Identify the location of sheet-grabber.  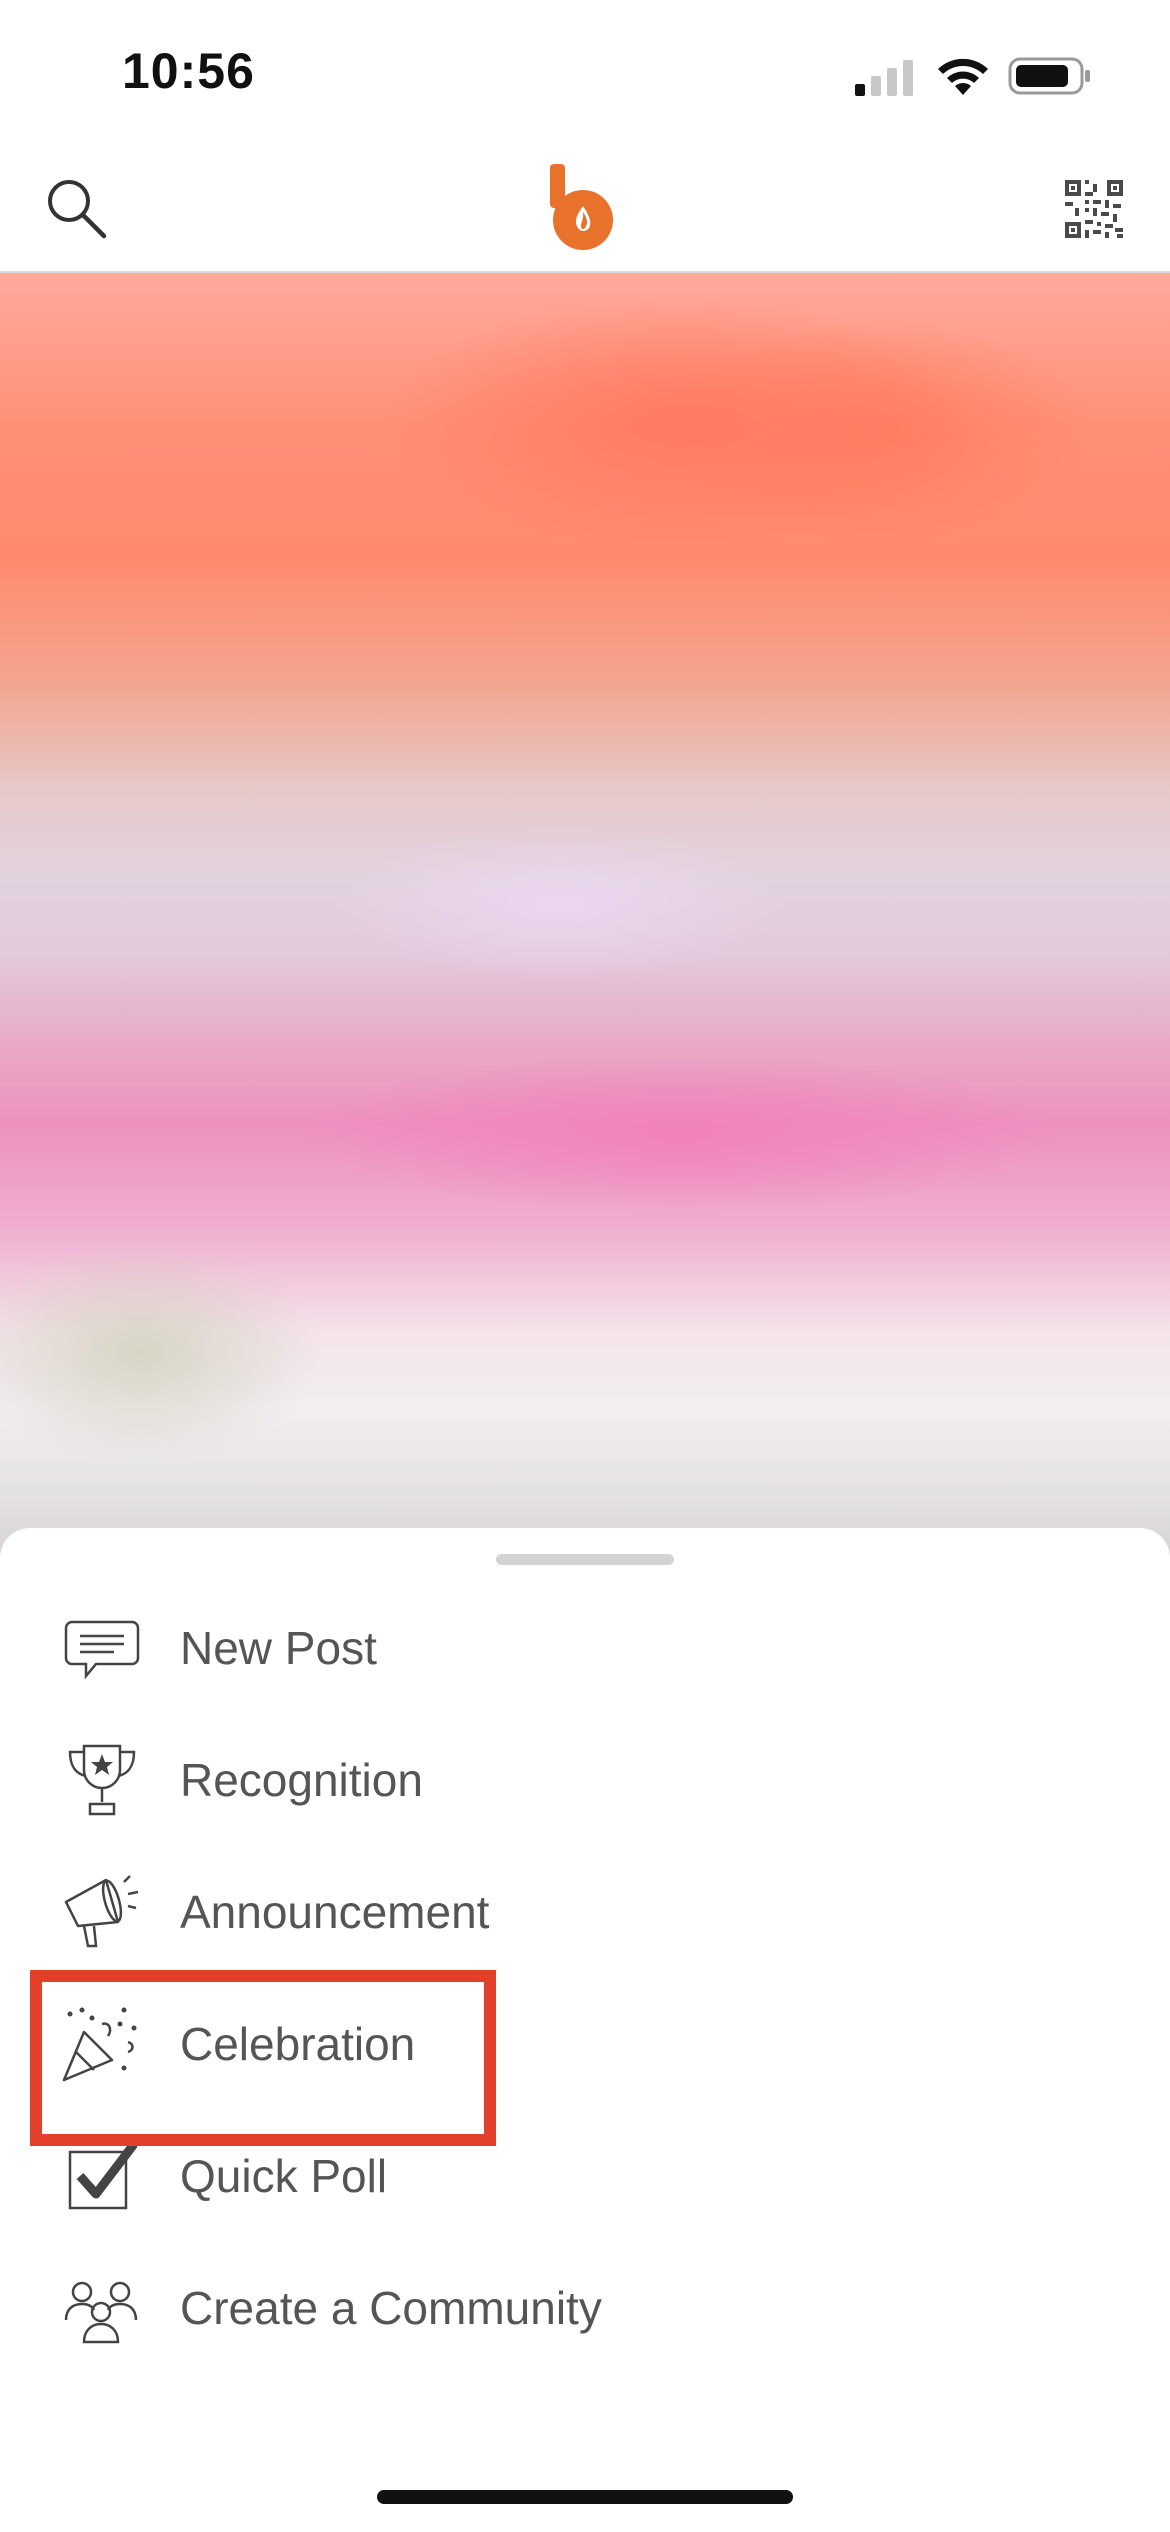
(585, 1559).